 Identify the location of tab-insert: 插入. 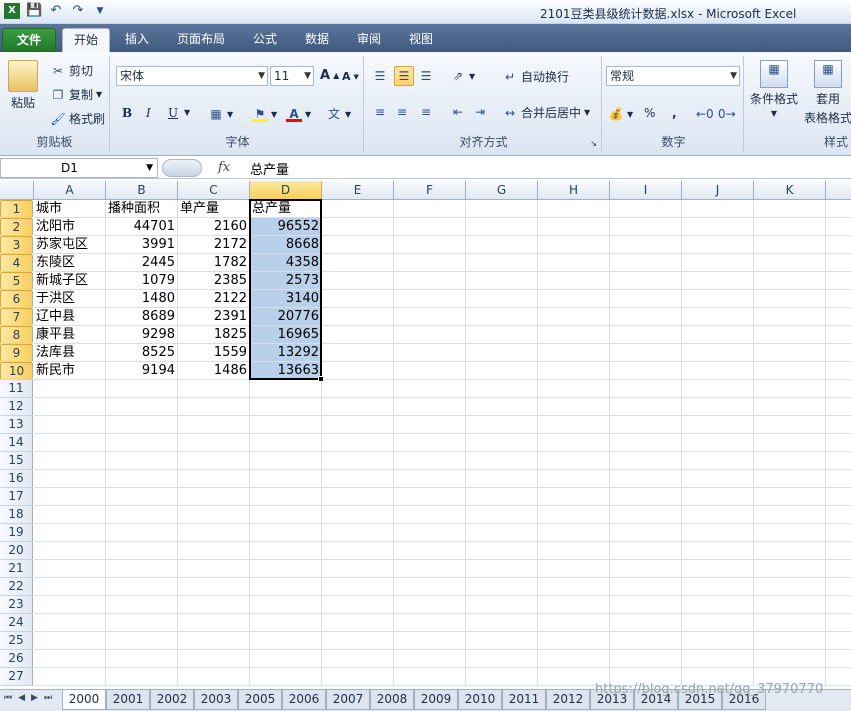
(137, 40).